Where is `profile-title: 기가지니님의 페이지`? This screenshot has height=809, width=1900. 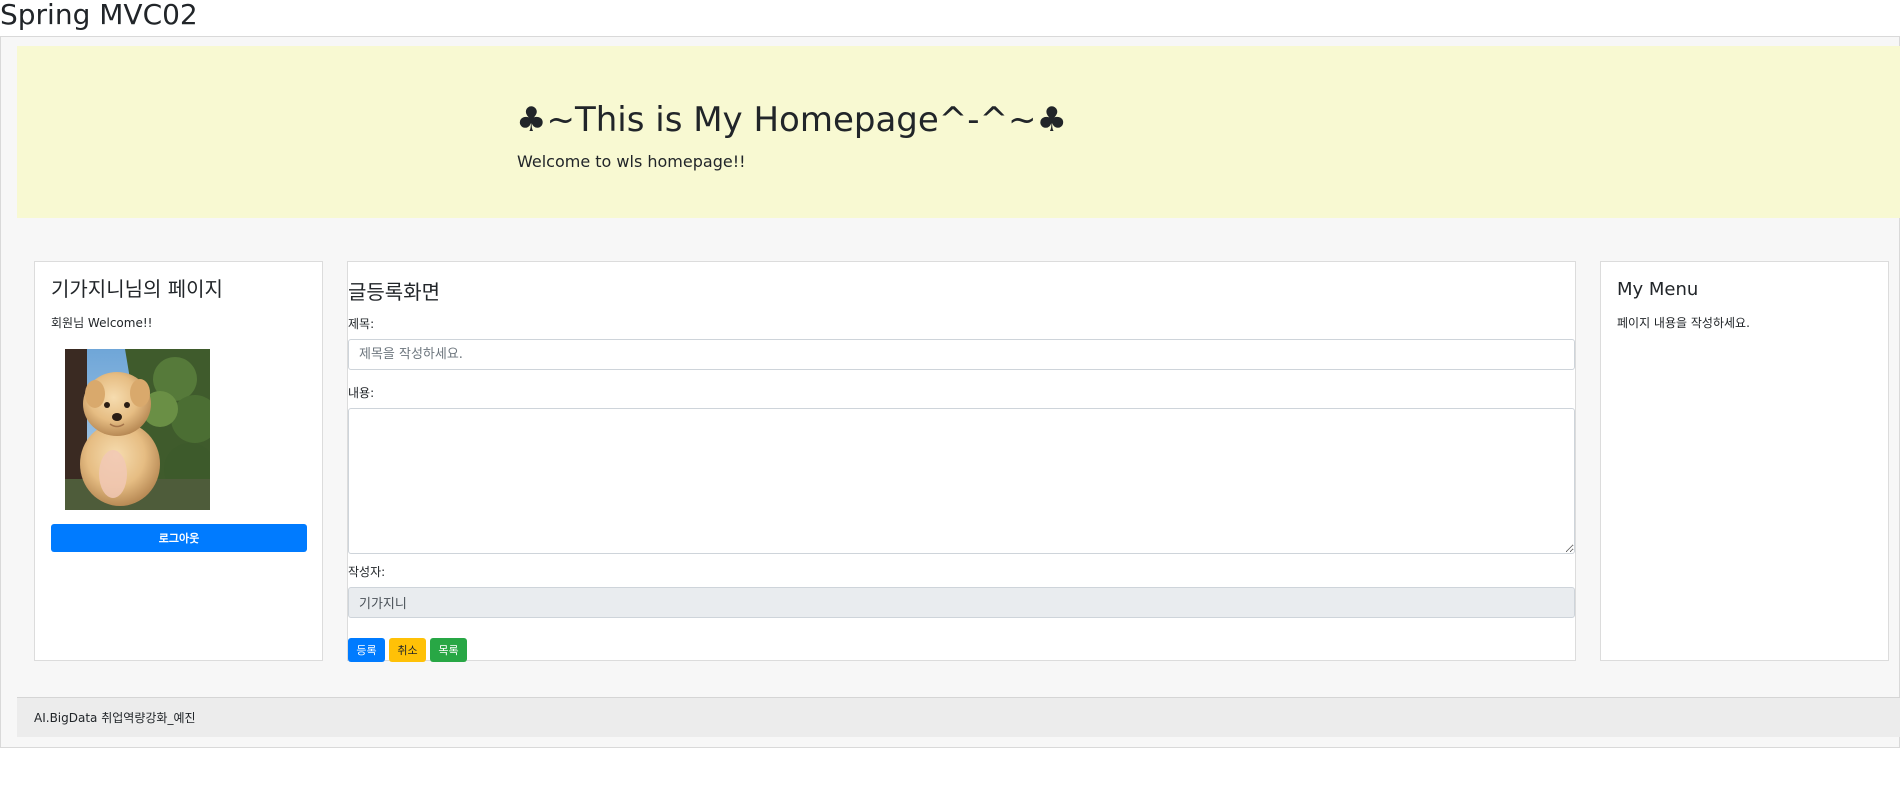 profile-title: 기가지니님의 페이지 is located at coordinates (137, 289).